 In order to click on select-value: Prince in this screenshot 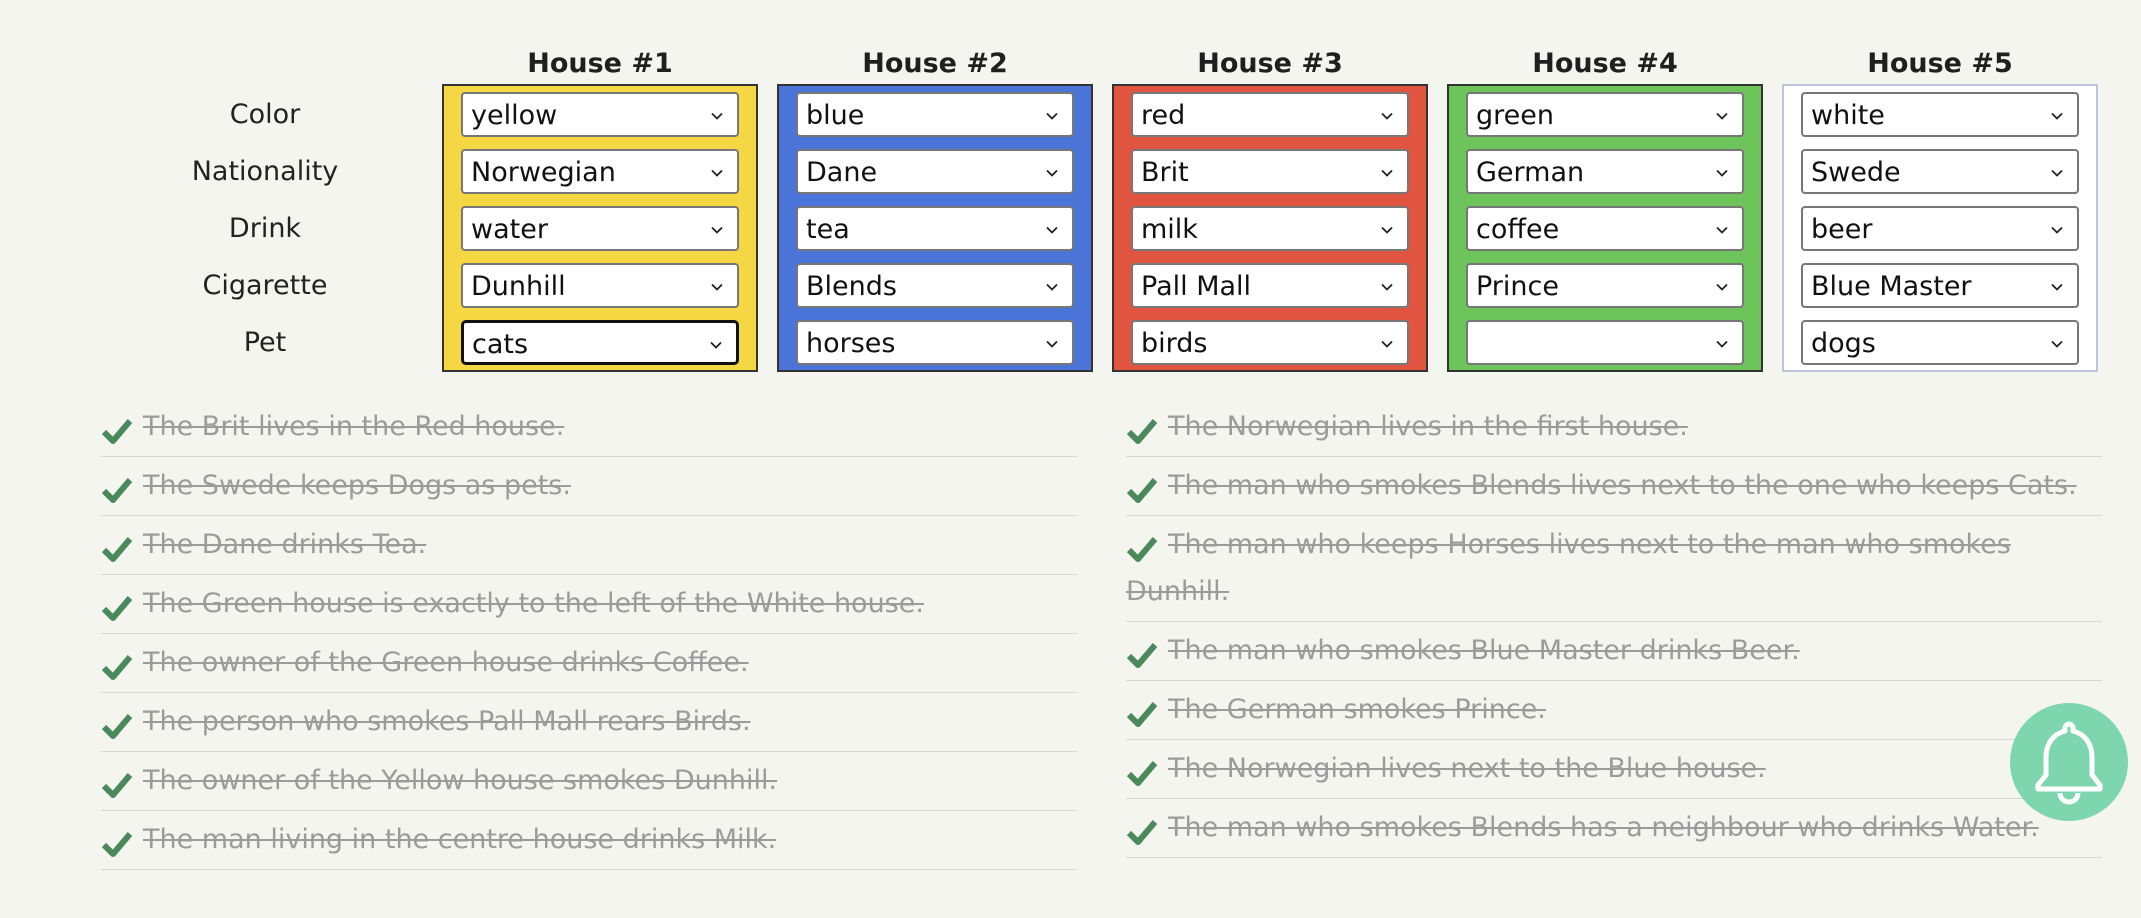, I will do `click(1517, 286)`.